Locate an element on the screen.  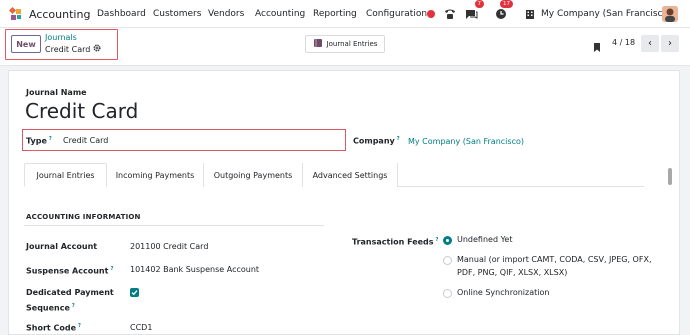
pager-value: 4 / 18 is located at coordinates (623, 42).